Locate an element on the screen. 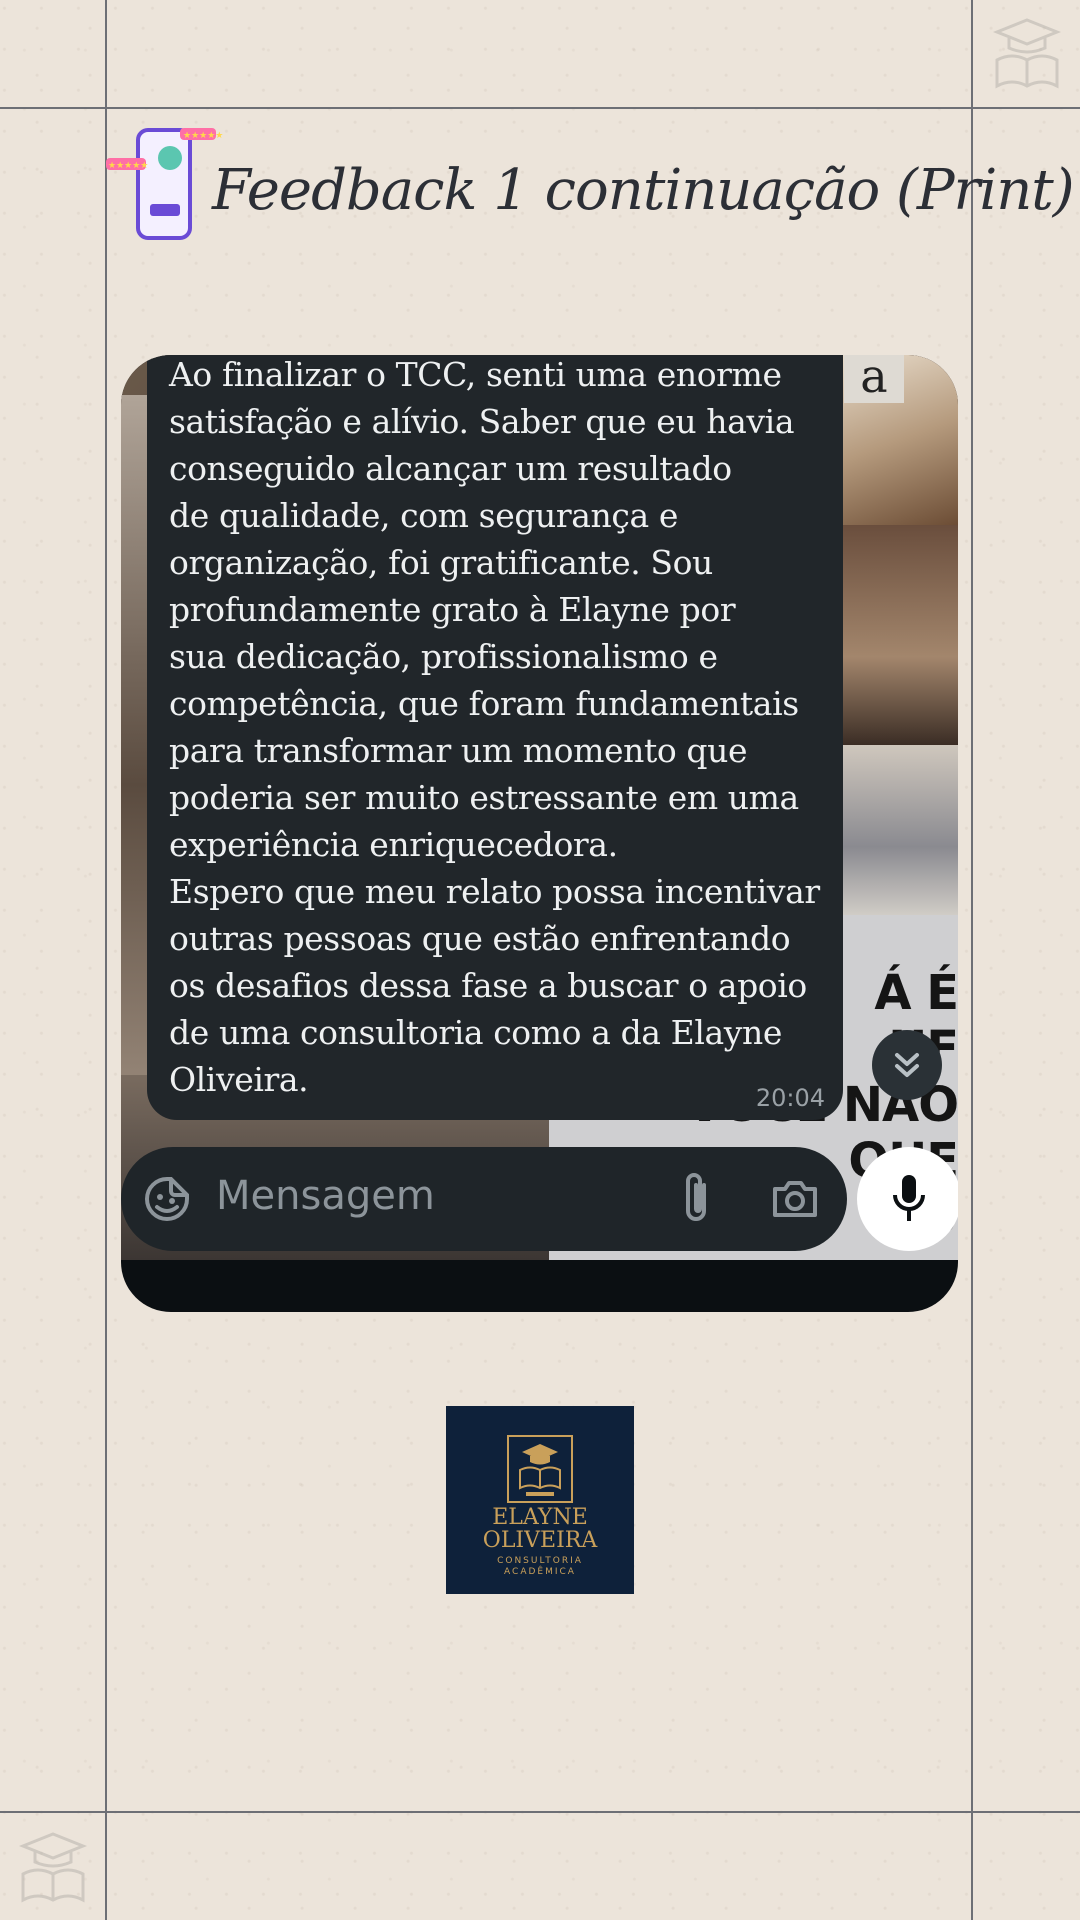  wallpaper-letter: a is located at coordinates (874, 379).